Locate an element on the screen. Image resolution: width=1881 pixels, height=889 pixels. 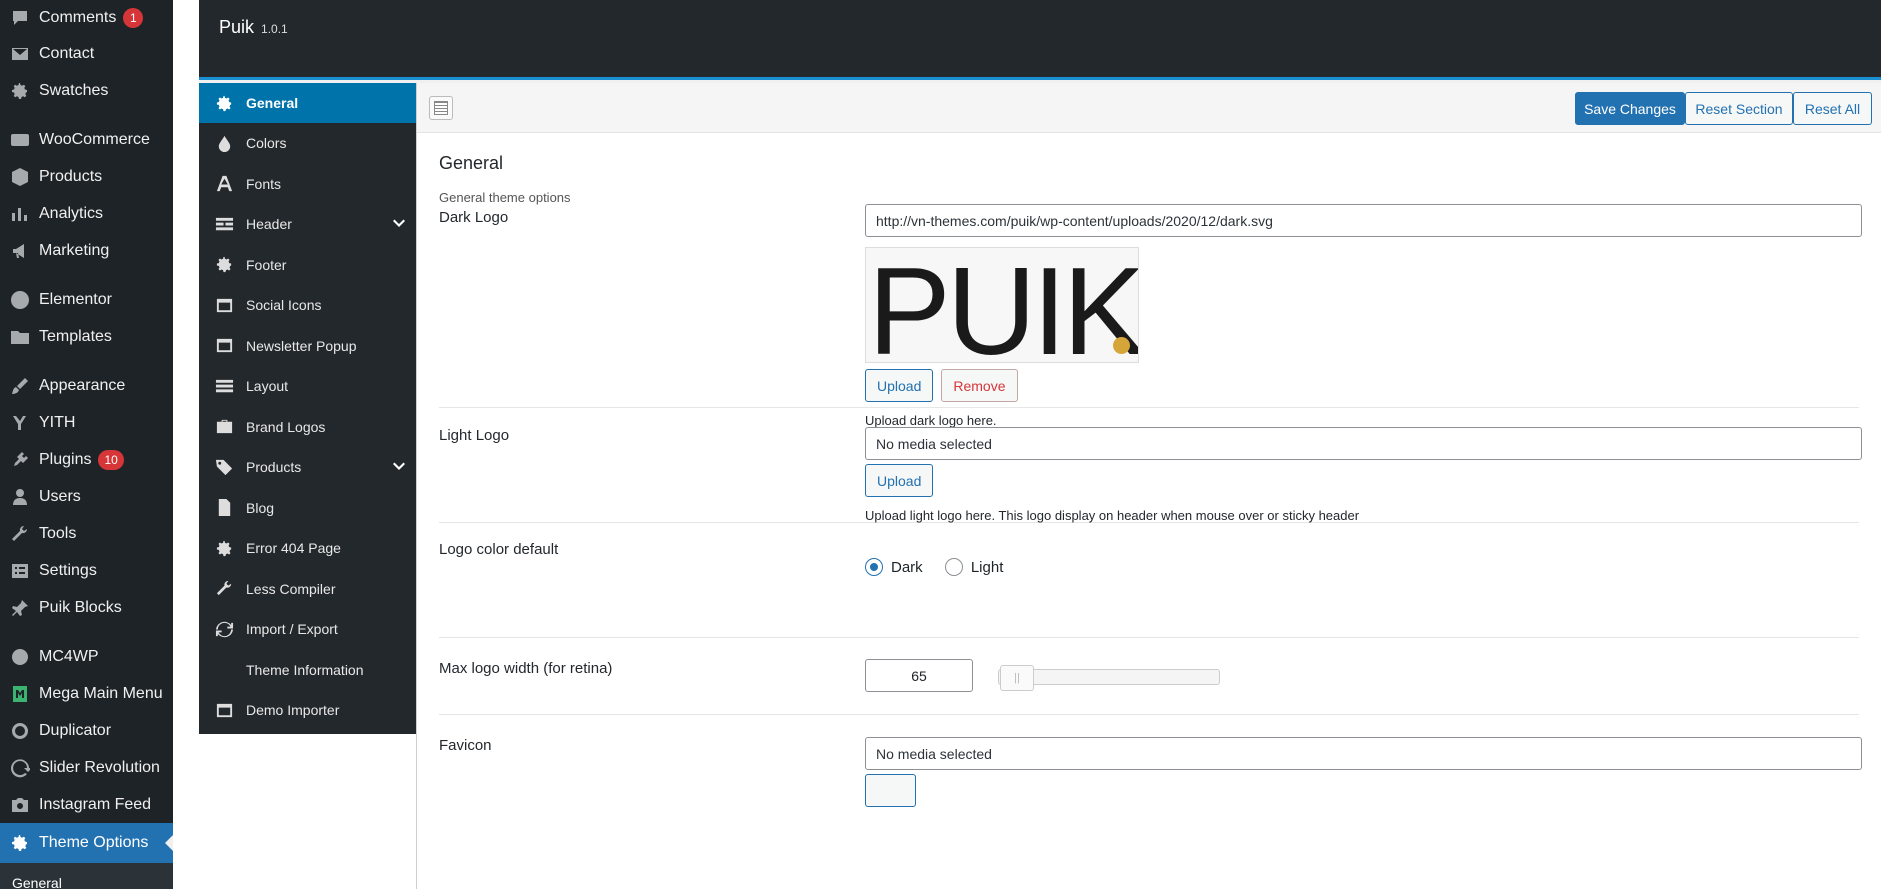
dark-logo-remove-button: Remove is located at coordinates (979, 385).